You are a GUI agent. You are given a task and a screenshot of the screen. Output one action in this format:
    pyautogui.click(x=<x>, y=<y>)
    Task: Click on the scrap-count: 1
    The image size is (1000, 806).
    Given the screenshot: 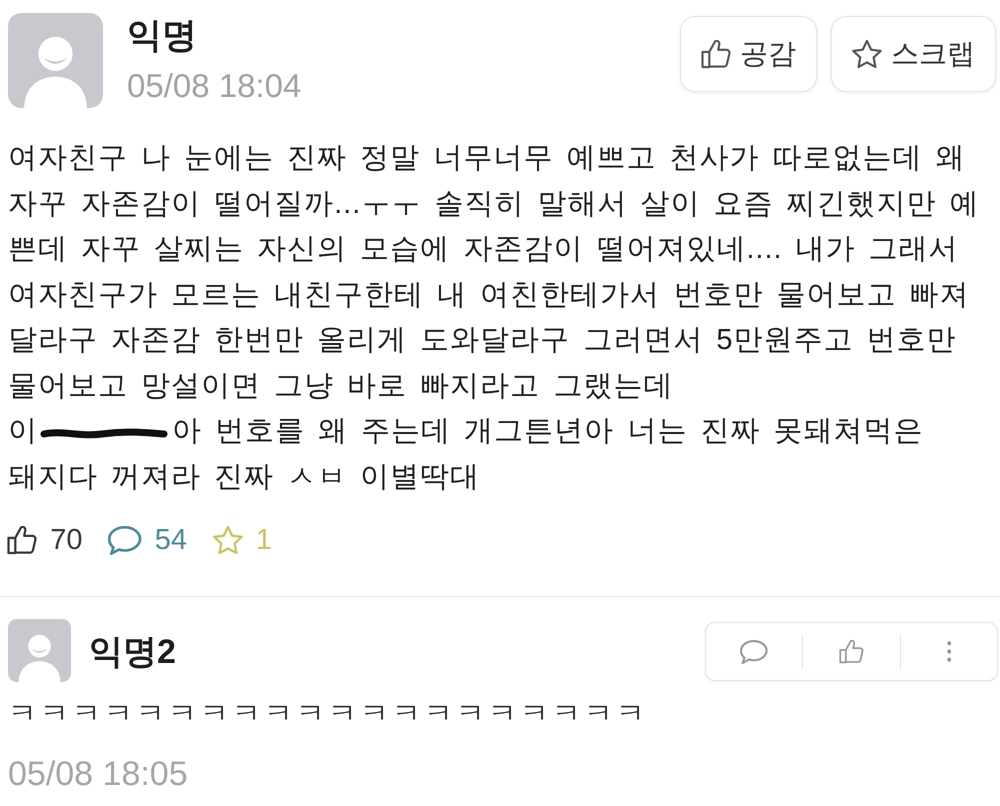 What is the action you would take?
    pyautogui.click(x=264, y=540)
    